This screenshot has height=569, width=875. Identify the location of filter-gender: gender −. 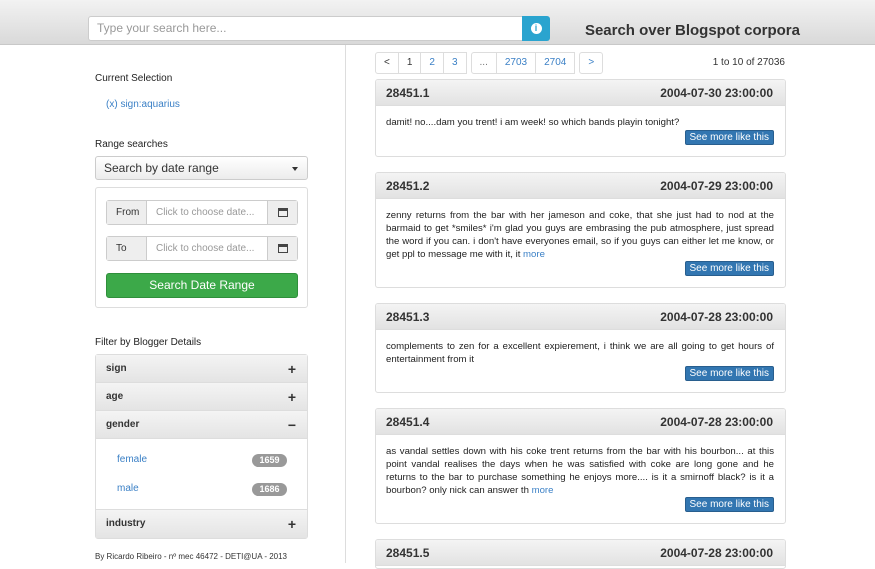
(201, 425).